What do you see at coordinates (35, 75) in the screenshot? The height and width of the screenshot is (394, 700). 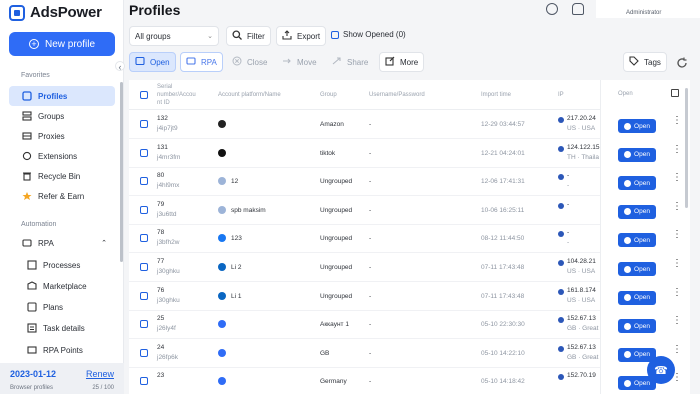 I see `favorites-section-label: Favorites` at bounding box center [35, 75].